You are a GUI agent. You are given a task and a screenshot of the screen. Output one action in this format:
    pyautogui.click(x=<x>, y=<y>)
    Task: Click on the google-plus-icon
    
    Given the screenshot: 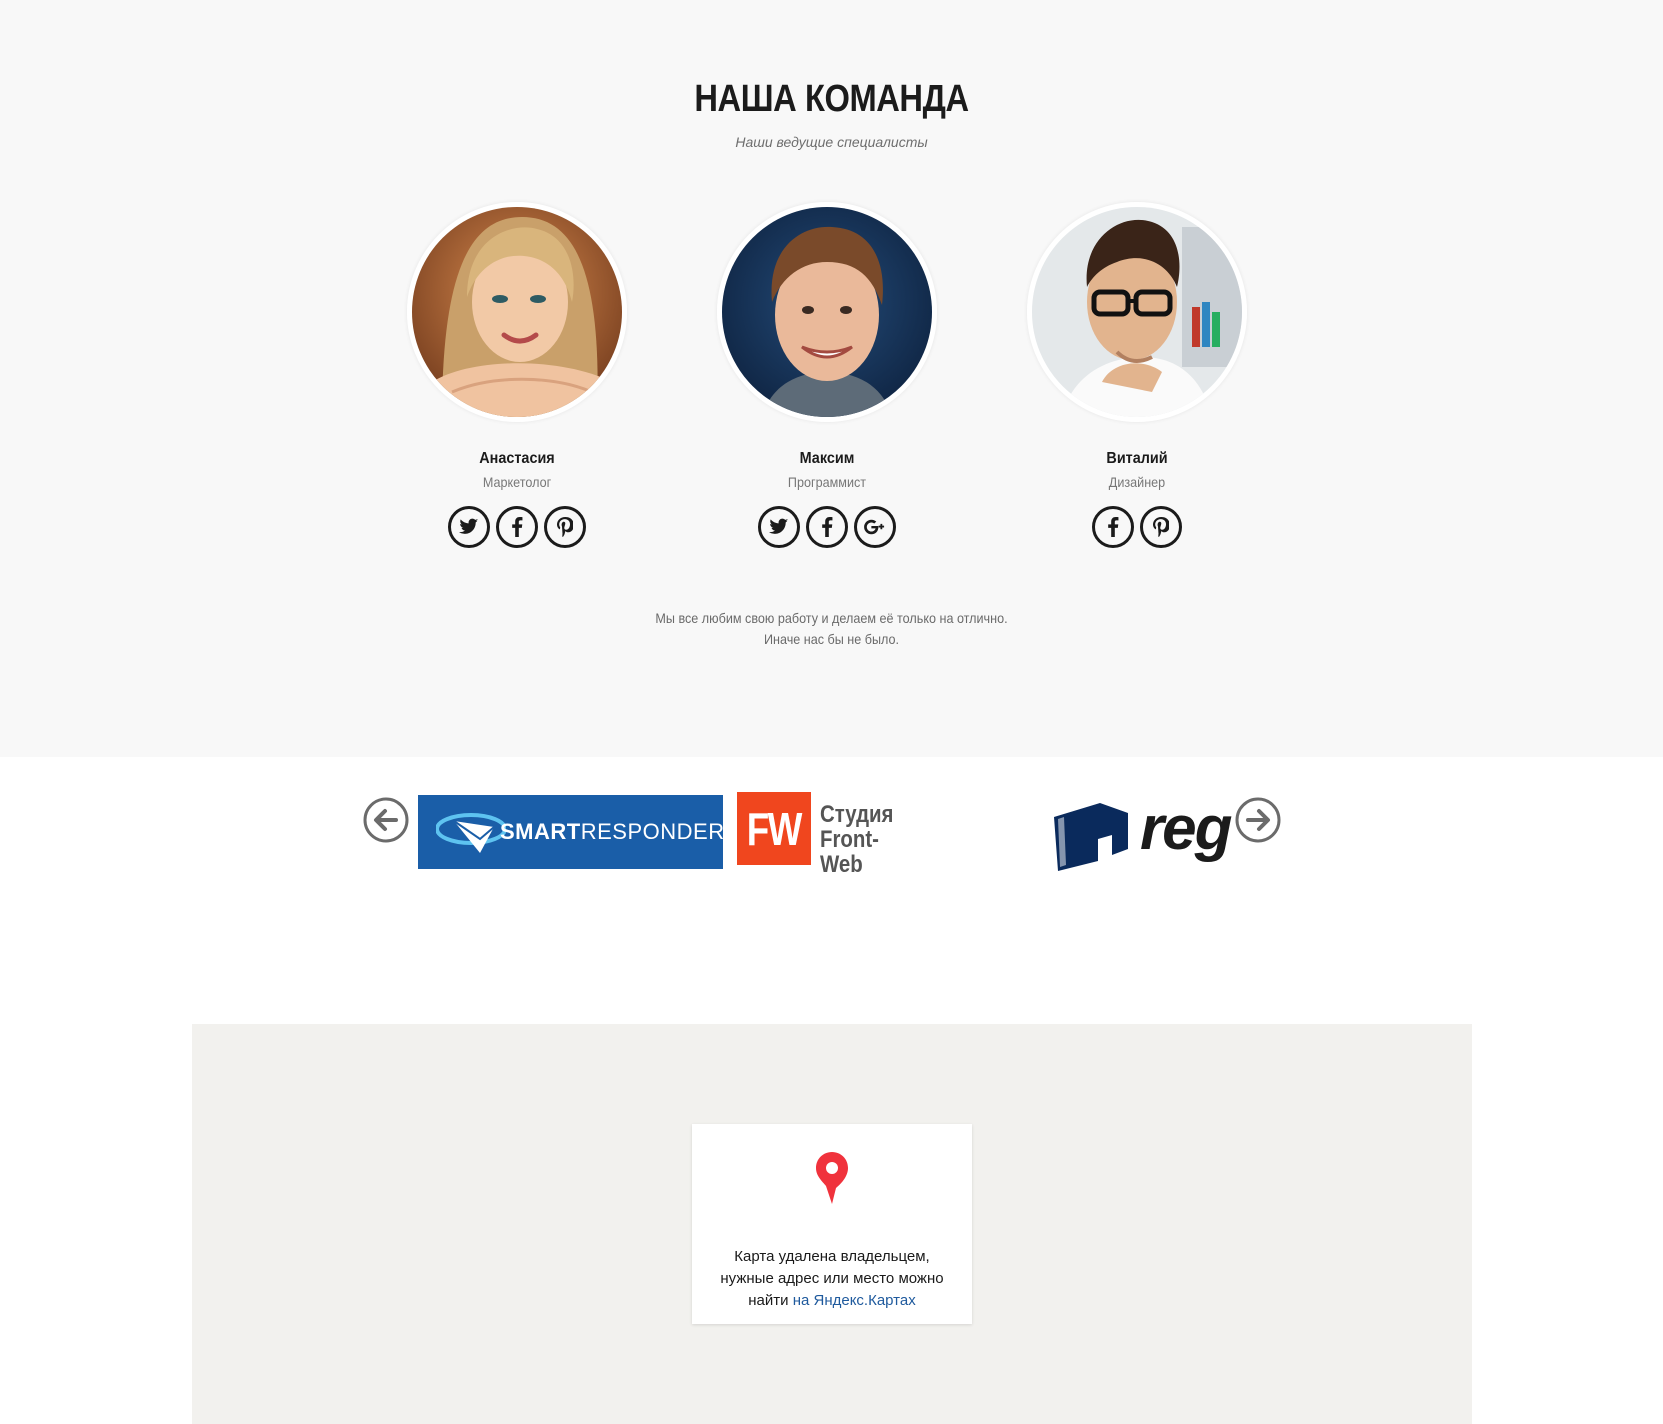 What is the action you would take?
    pyautogui.click(x=874, y=527)
    